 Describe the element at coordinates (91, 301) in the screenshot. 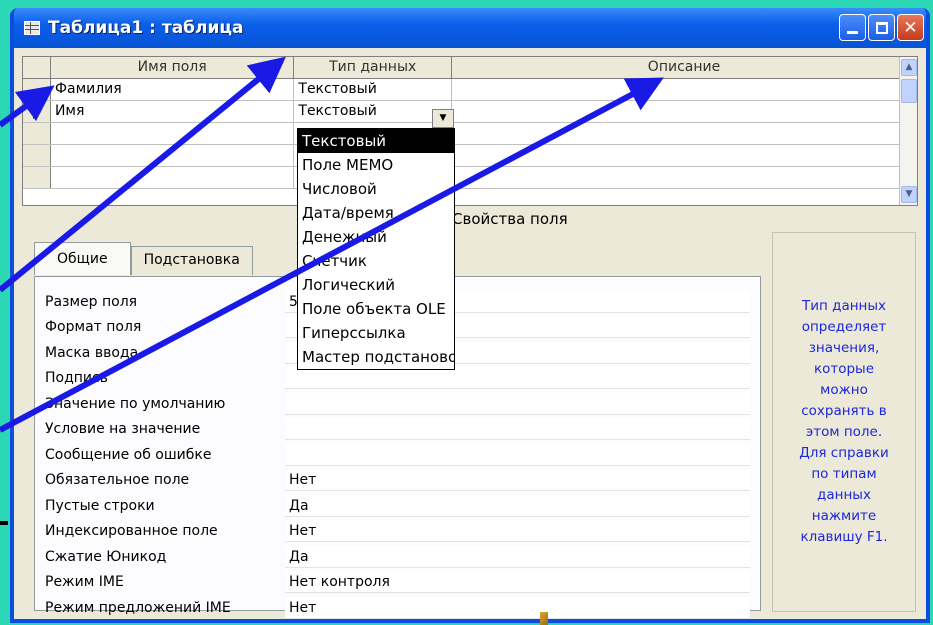

I see `property-label: Размер поля` at that location.